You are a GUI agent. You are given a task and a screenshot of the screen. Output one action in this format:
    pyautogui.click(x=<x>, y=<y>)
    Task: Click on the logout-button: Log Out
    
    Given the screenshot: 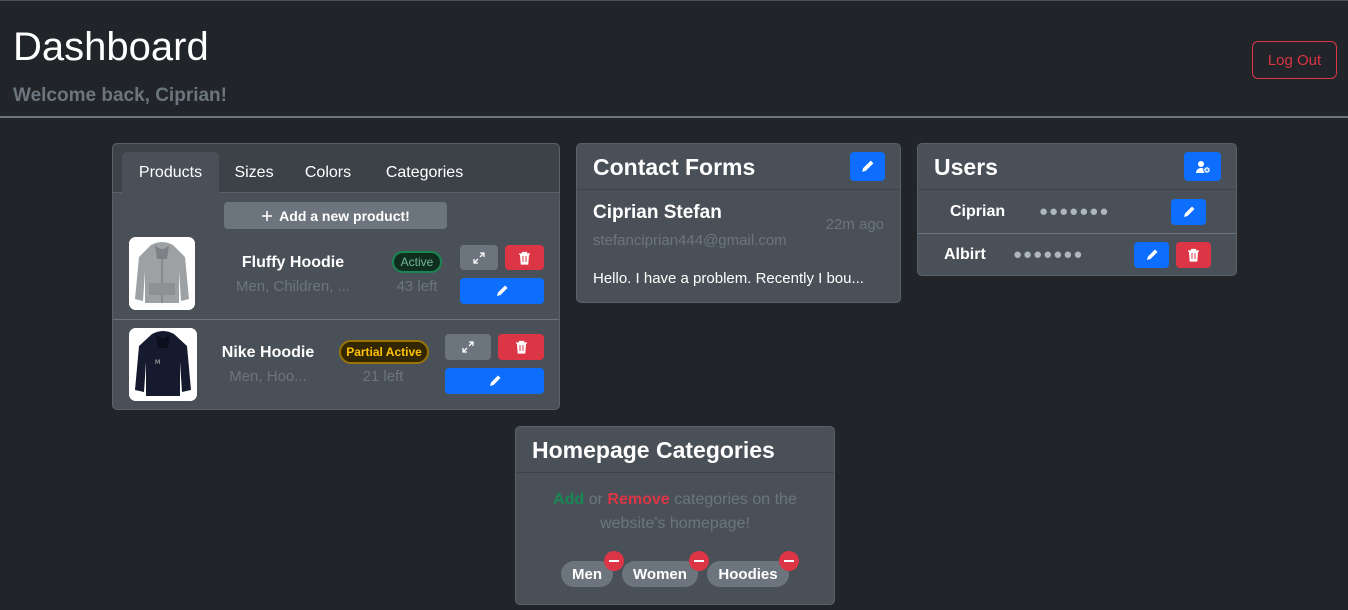 What is the action you would take?
    pyautogui.click(x=1294, y=60)
    